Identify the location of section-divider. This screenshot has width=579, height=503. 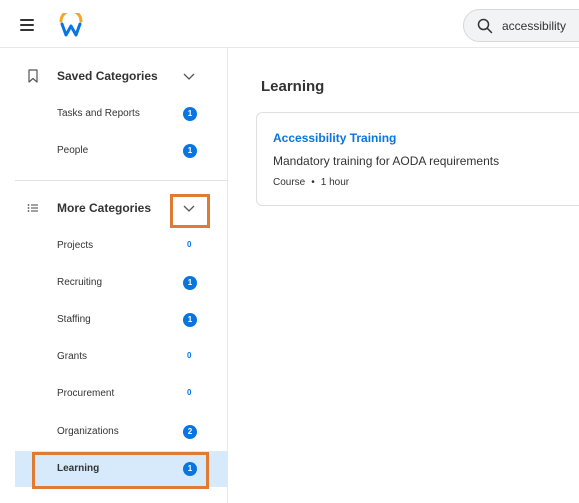
(121, 180).